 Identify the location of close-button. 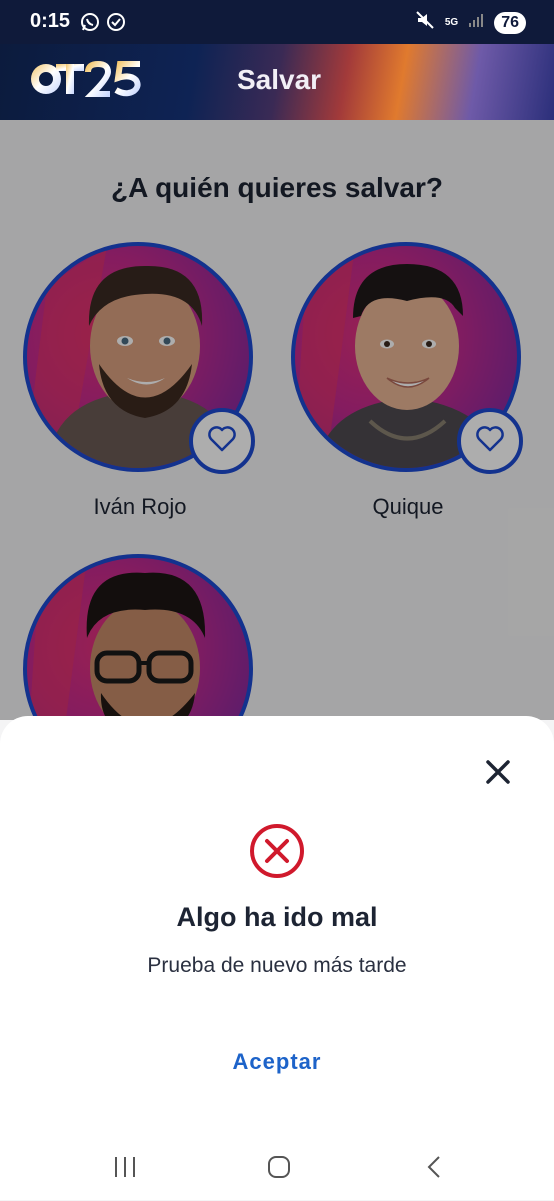
(498, 774).